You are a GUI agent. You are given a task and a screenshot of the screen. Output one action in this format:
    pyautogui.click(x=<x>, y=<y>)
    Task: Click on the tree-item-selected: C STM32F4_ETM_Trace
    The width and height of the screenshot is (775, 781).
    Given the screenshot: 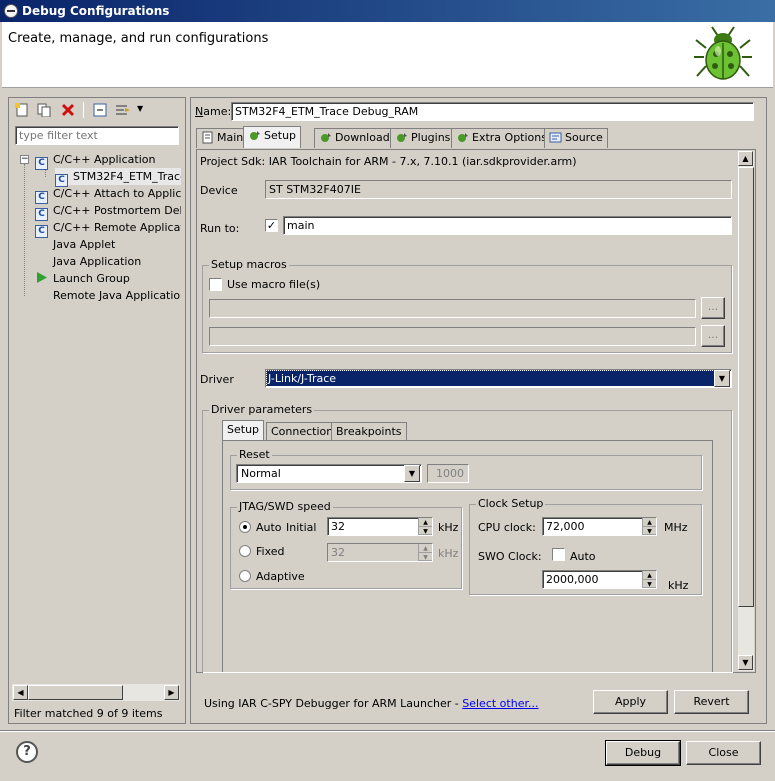 What is the action you would take?
    pyautogui.click(x=118, y=177)
    